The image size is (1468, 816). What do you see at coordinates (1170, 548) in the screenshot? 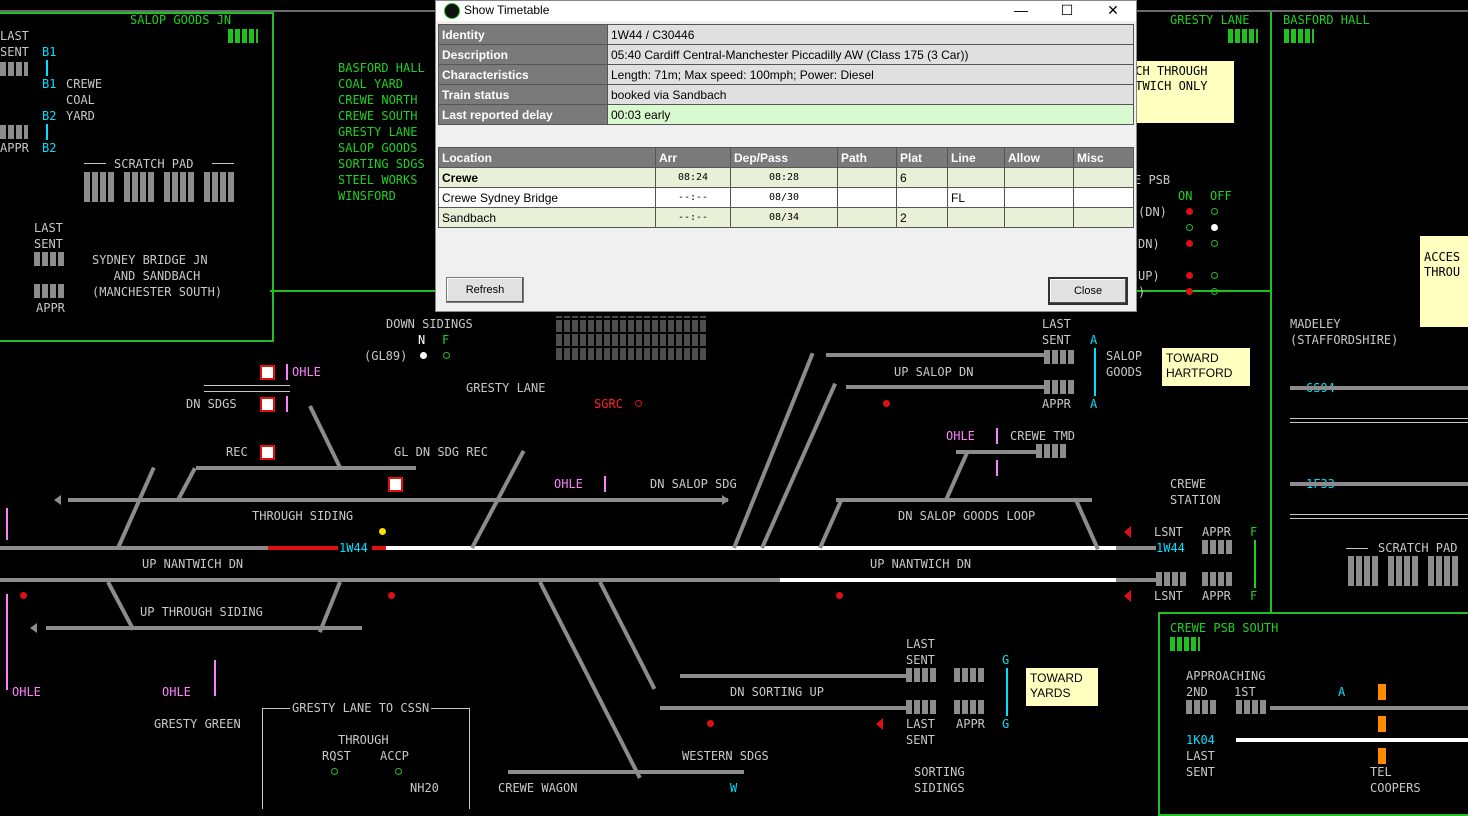
I see `train-headcode-1w44: 1W44` at bounding box center [1170, 548].